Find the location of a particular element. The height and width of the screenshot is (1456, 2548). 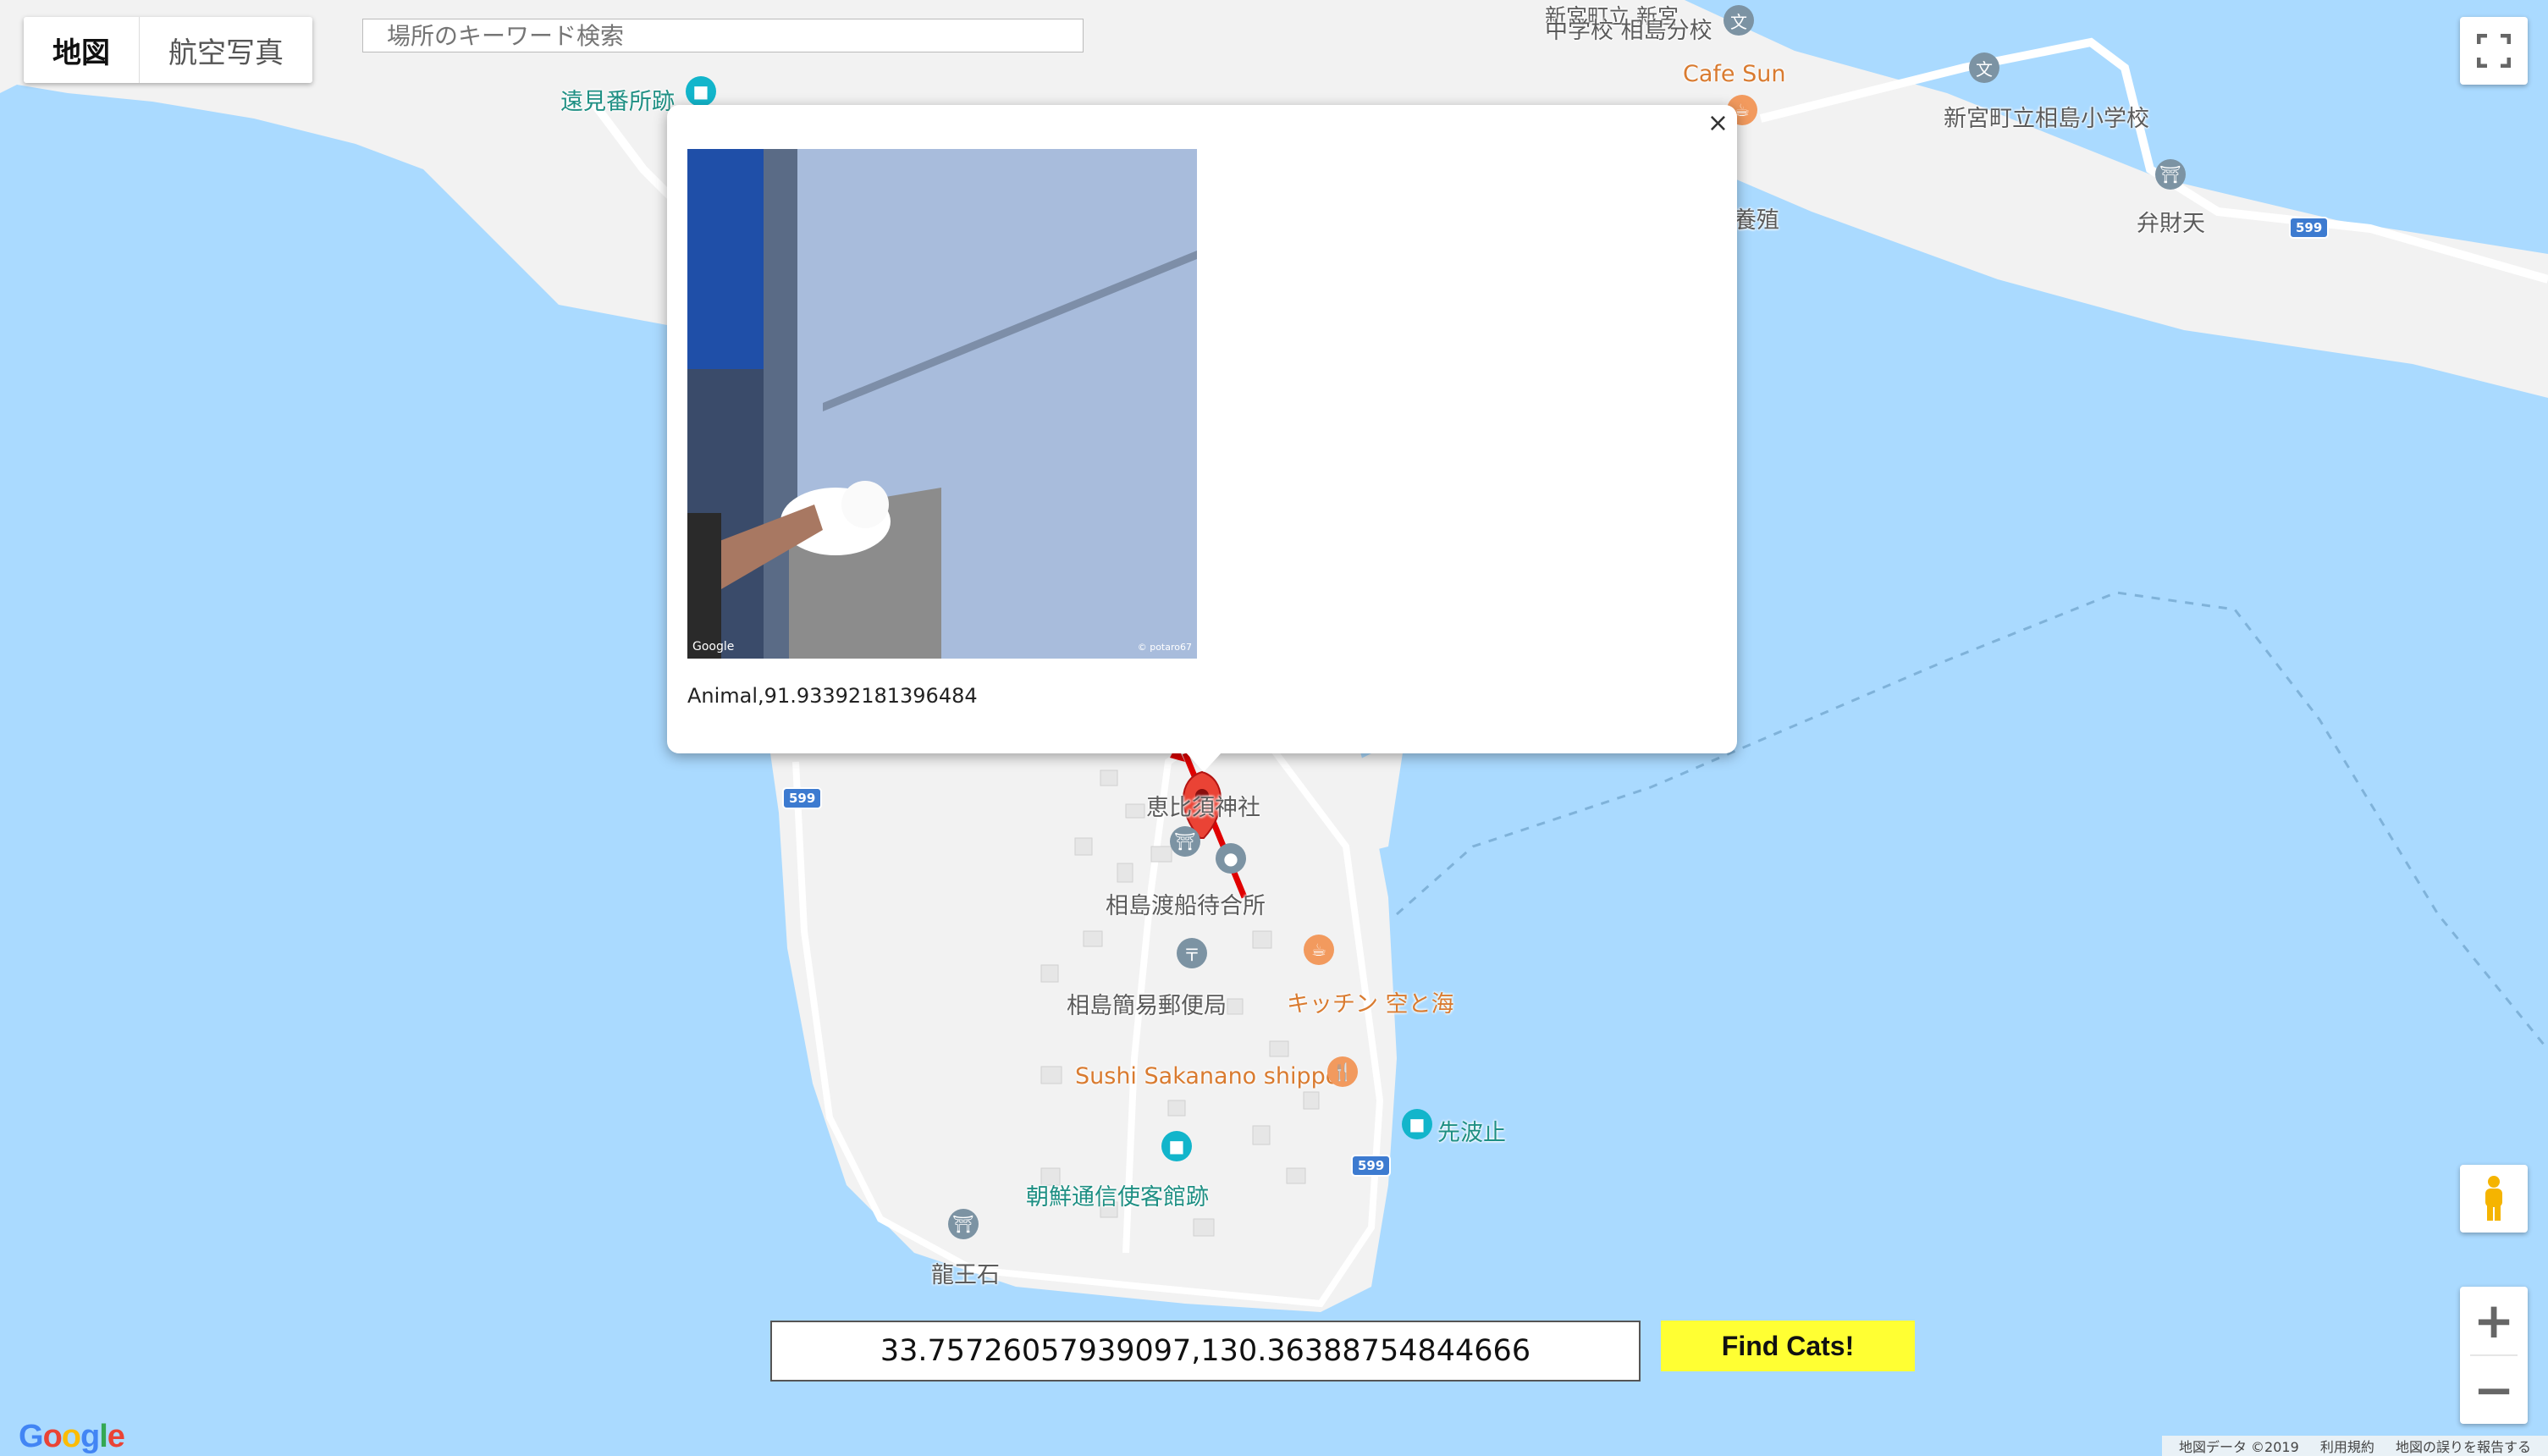

photo-author: © potaro67 is located at coordinates (1165, 647).